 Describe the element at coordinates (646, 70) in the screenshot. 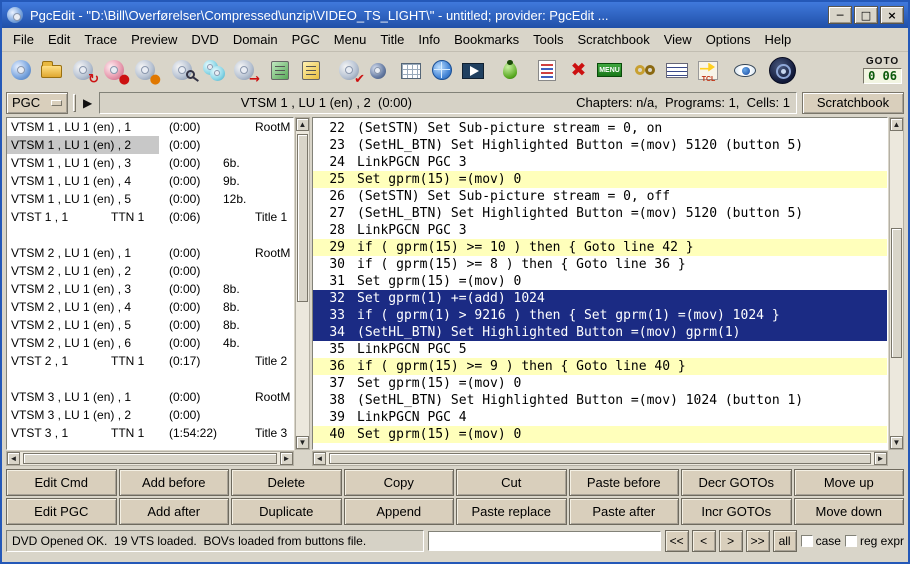

I see `link-chain-icon` at that location.